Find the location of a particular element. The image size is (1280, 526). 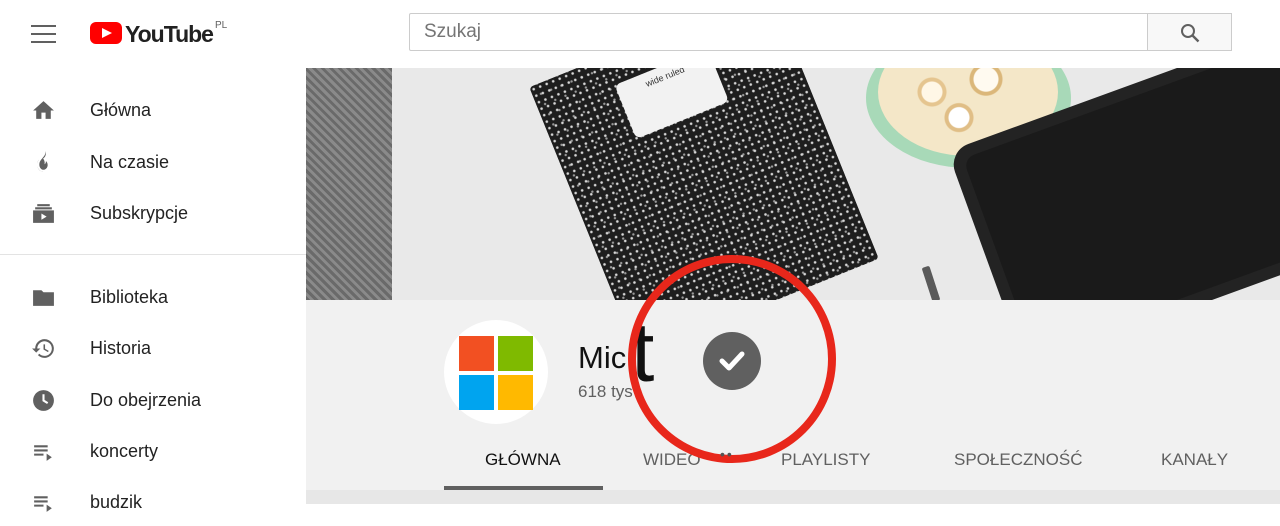

masthead: YouTube PL is located at coordinates (640, 34).